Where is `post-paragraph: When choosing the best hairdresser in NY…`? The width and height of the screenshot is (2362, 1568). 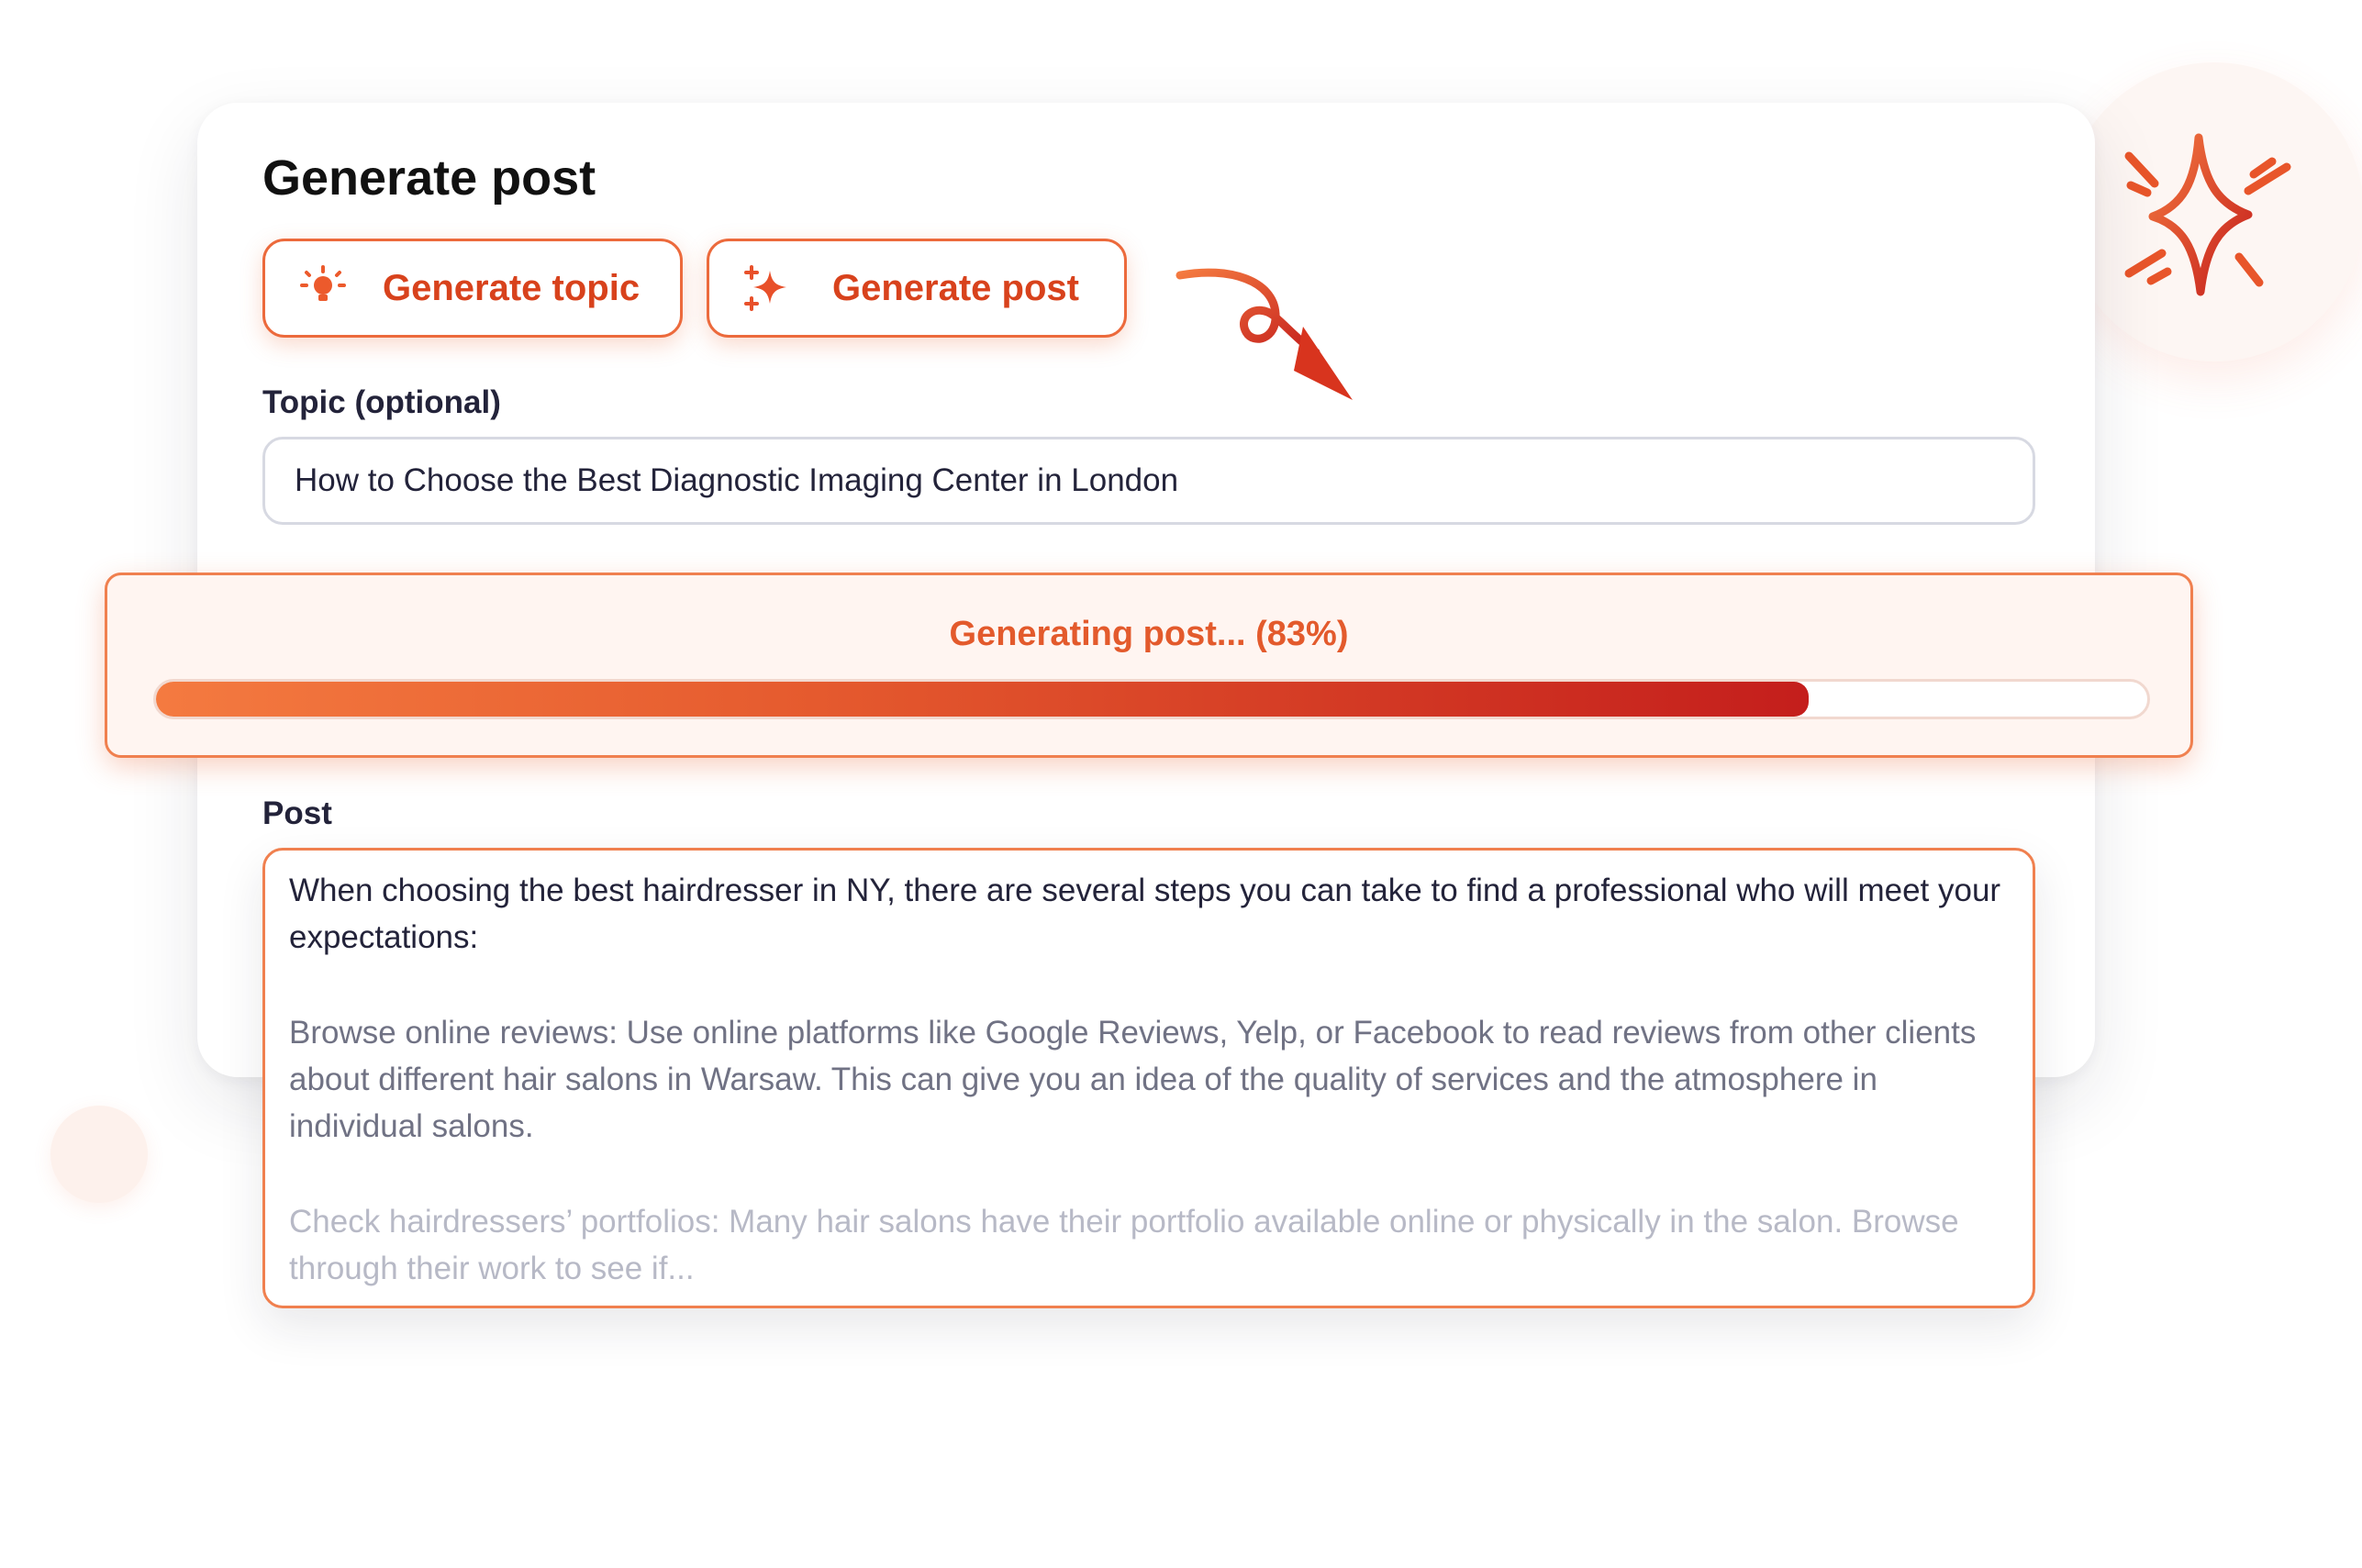 post-paragraph: When choosing the best hairdresser in NY… is located at coordinates (1145, 914).